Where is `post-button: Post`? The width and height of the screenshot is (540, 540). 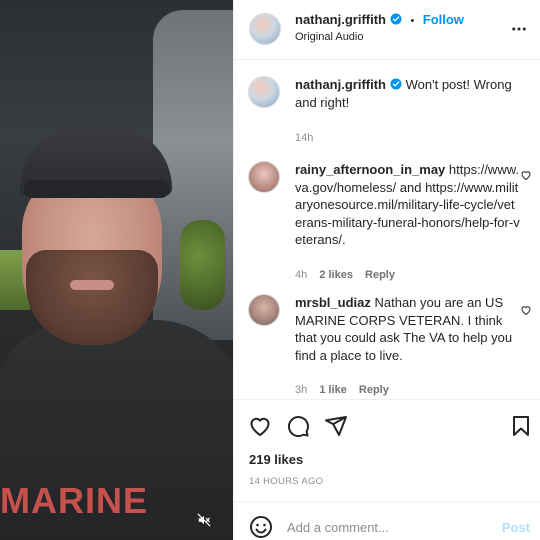
post-button: Post is located at coordinates (516, 527).